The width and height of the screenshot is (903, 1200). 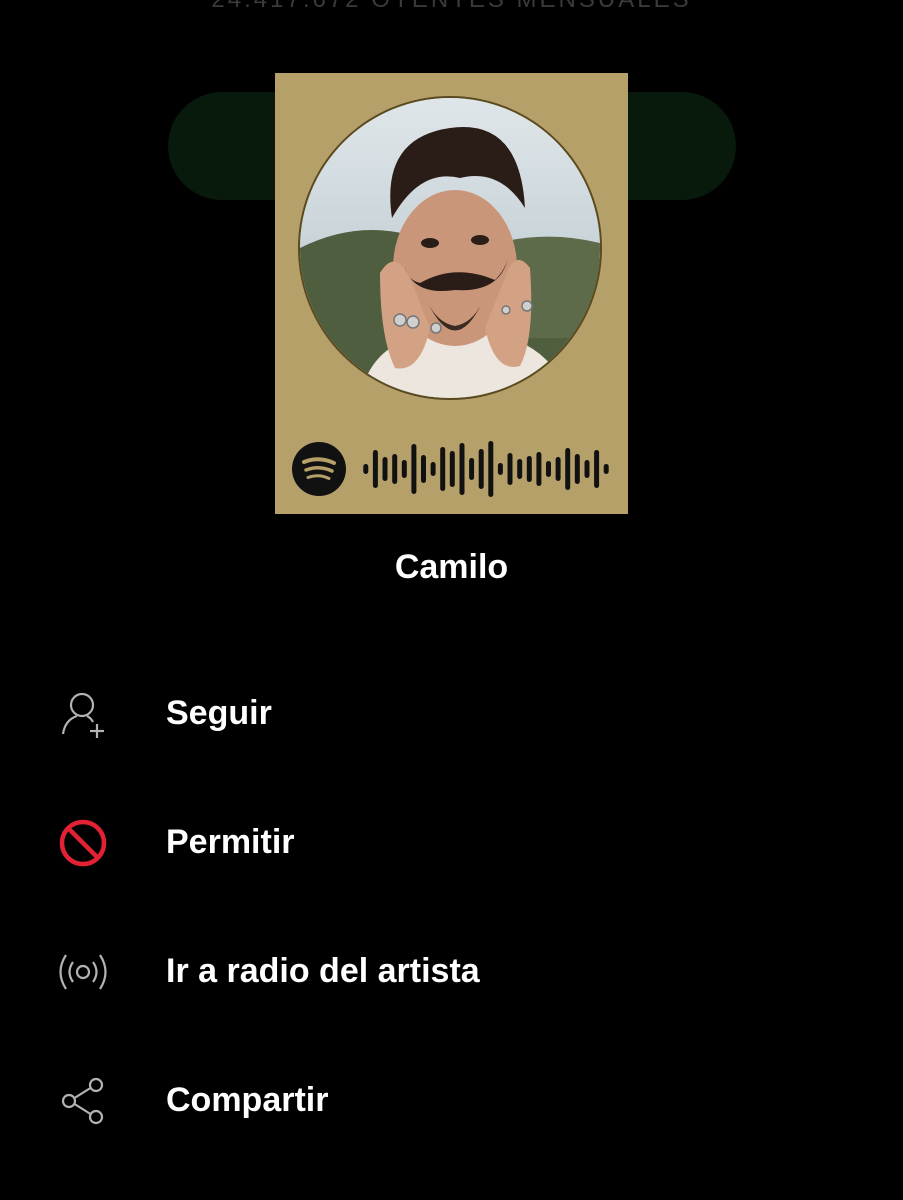 I want to click on menu-item-artist-radio: Ir a radio del artista, so click(x=451, y=972).